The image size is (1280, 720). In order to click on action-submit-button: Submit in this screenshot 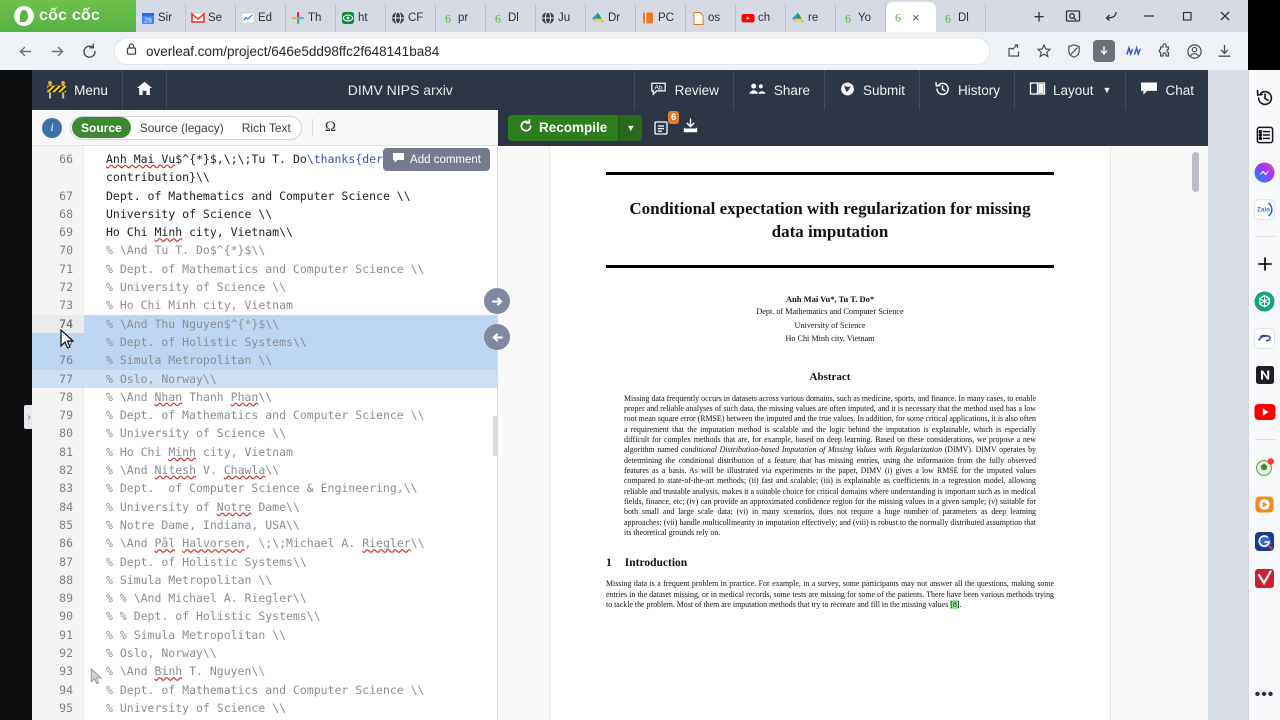, I will do `click(871, 90)`.